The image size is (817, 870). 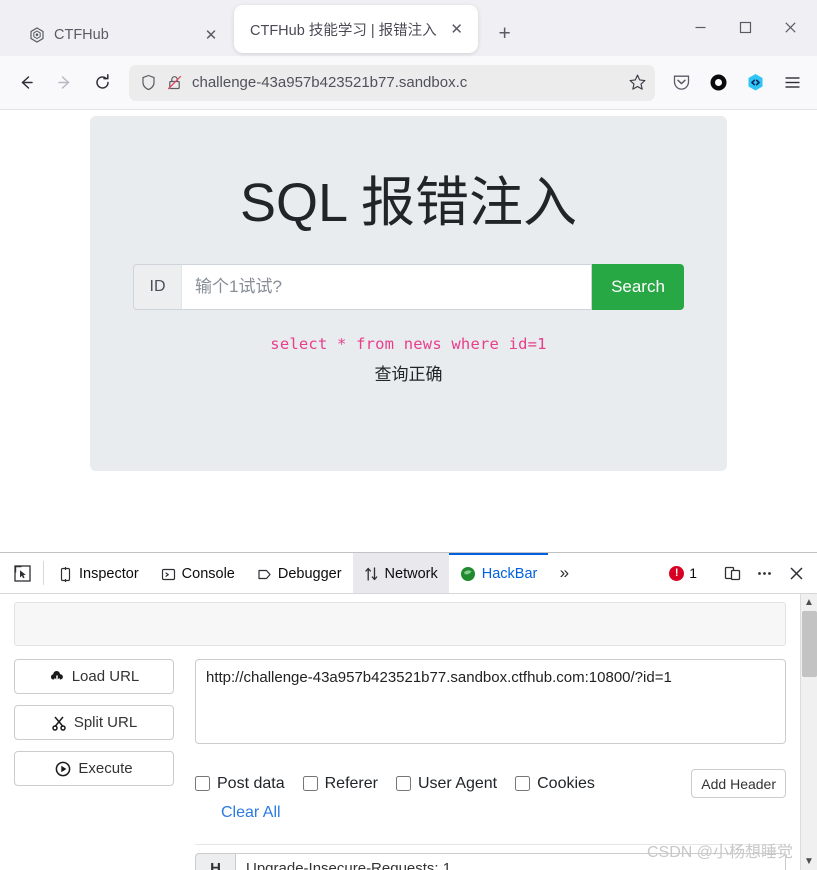 What do you see at coordinates (523, 783) in the screenshot?
I see `cookies-checkbox` at bounding box center [523, 783].